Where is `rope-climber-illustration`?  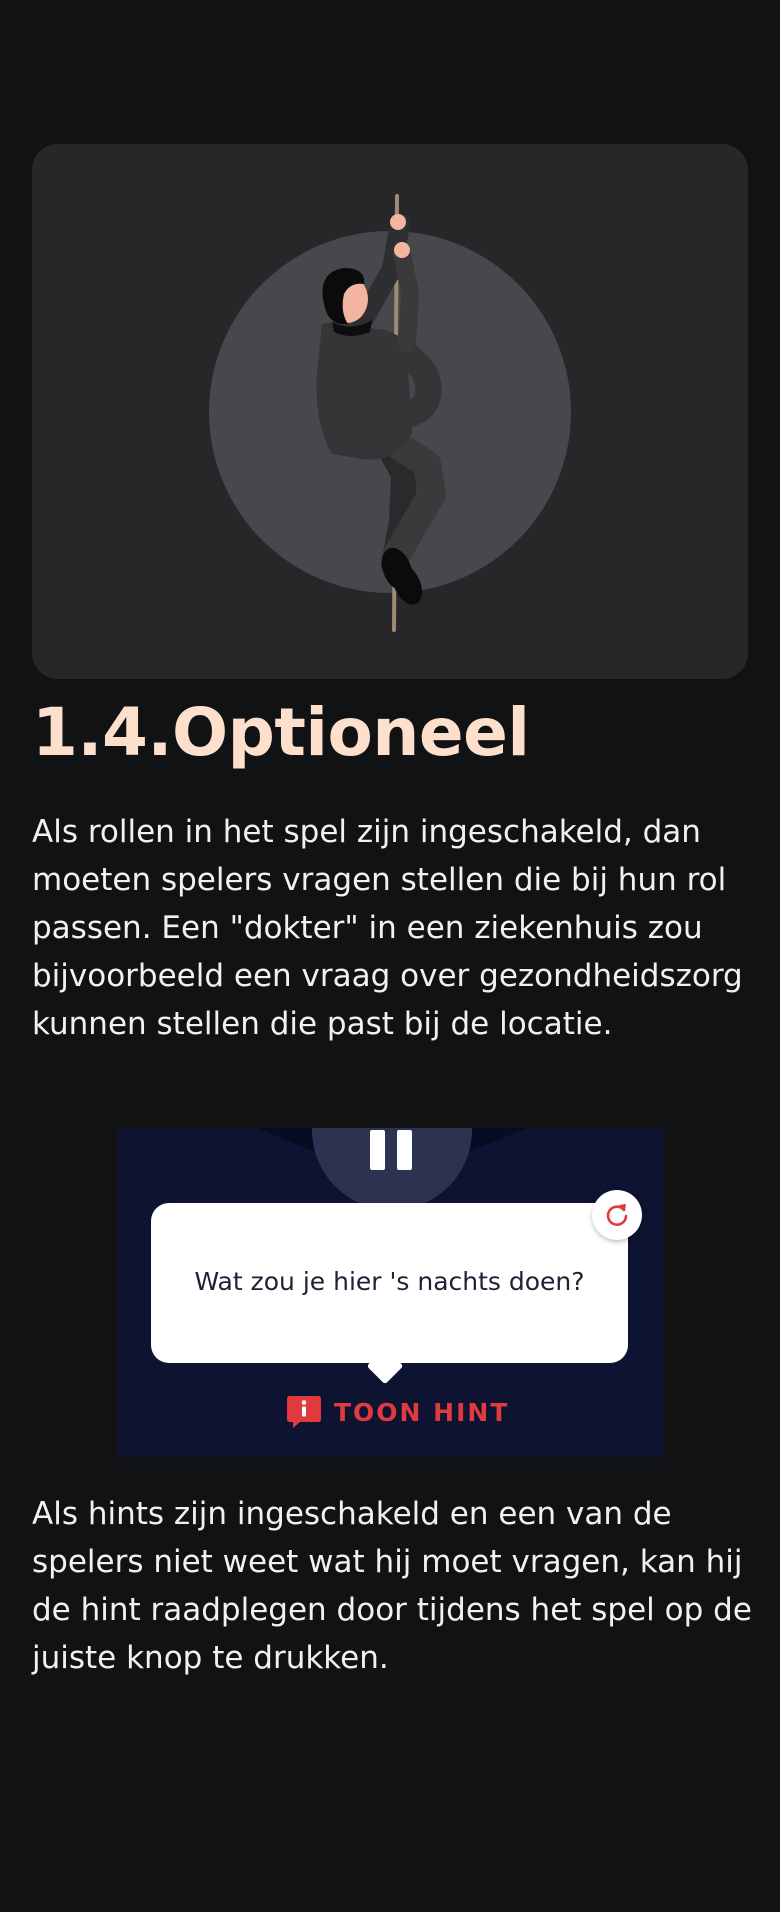
rope-climber-illustration is located at coordinates (390, 413).